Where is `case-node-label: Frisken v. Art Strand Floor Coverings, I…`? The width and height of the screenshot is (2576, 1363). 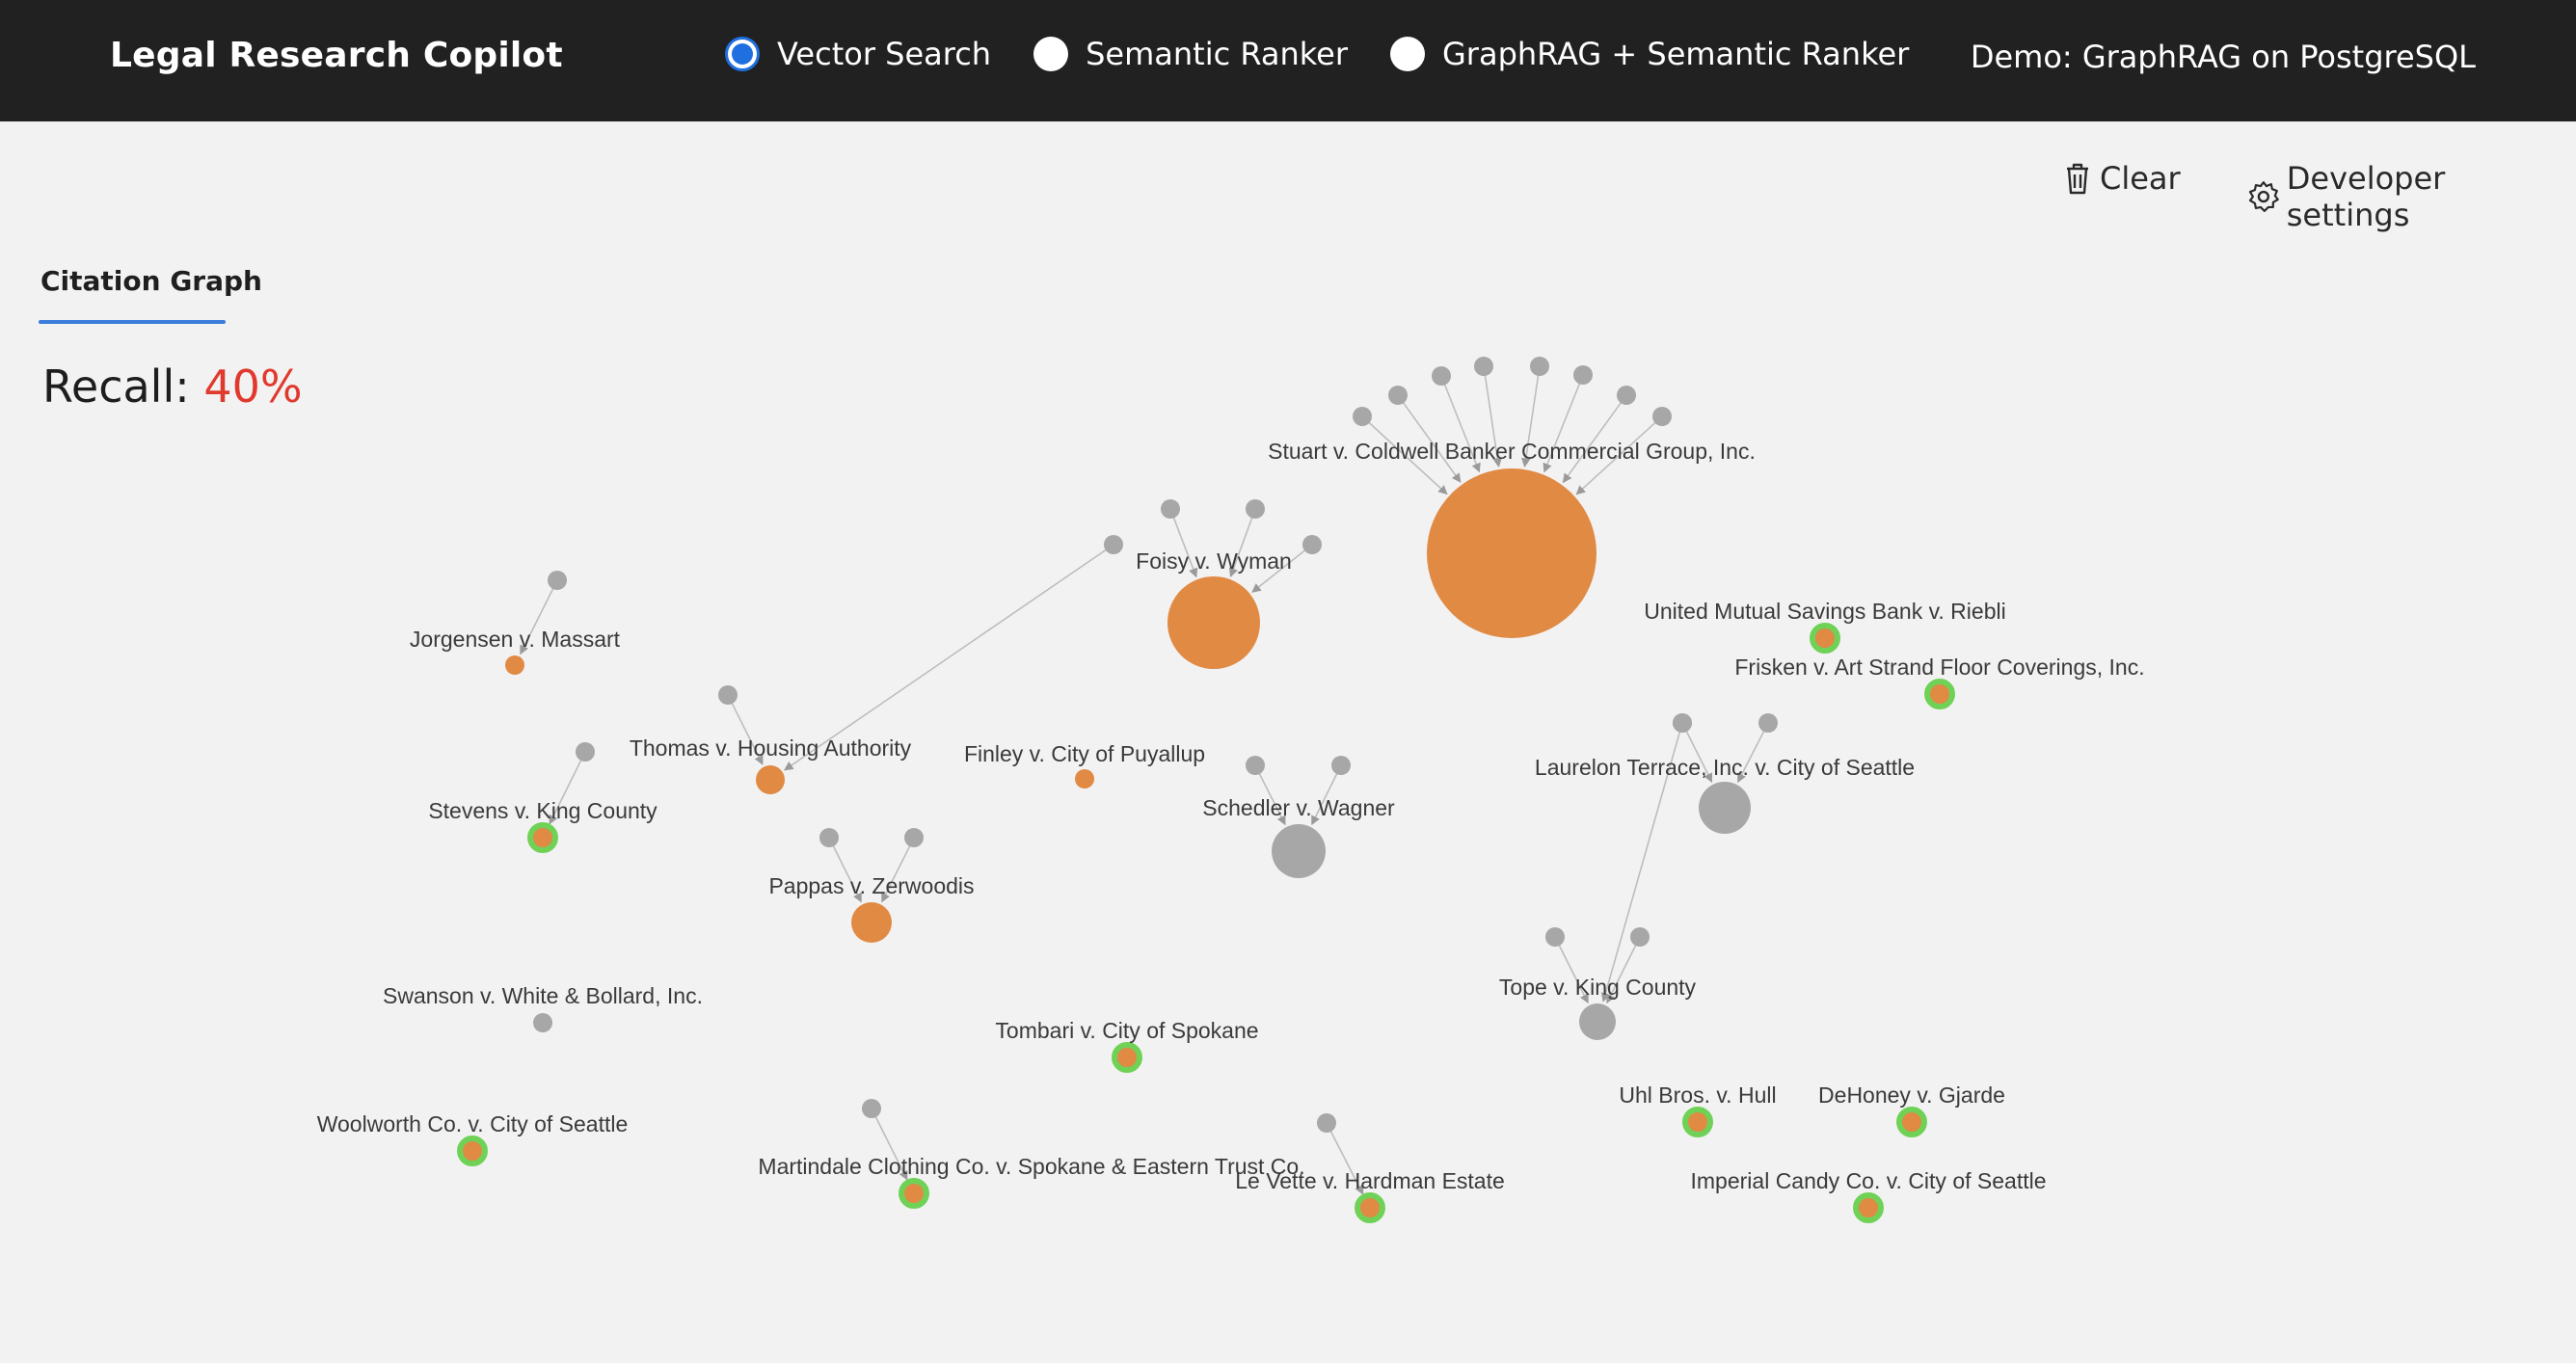 case-node-label: Frisken v. Art Strand Floor Coverings, I… is located at coordinates (1939, 667).